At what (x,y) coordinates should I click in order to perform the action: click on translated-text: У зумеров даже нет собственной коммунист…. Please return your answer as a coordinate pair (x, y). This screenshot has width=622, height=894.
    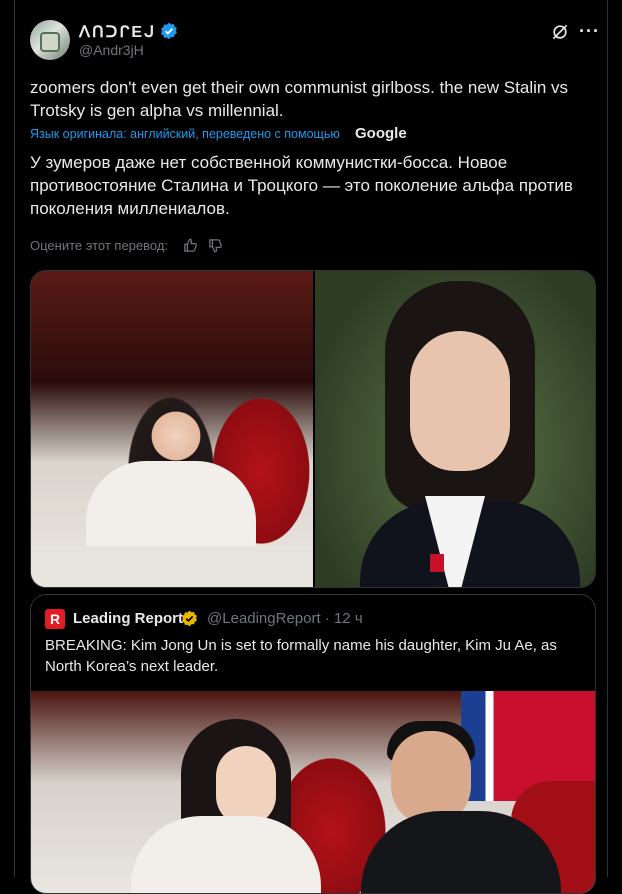
    Looking at the image, I should click on (301, 185).